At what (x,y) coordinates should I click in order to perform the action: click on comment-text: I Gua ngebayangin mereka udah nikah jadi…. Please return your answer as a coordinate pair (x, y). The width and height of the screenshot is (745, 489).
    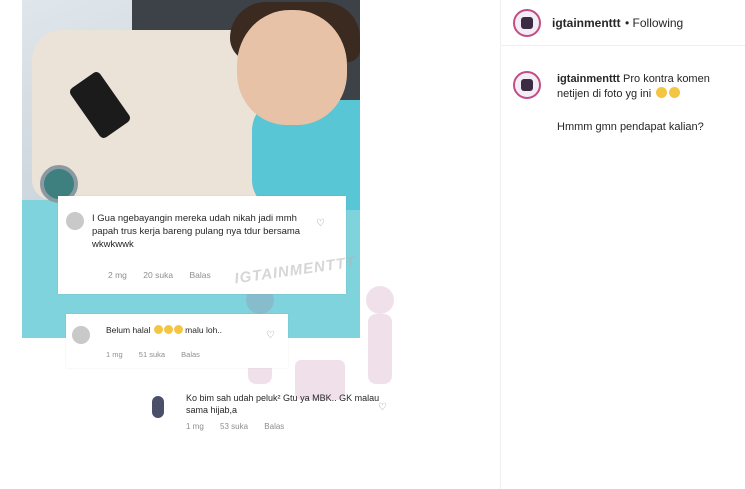
    Looking at the image, I should click on (196, 231).